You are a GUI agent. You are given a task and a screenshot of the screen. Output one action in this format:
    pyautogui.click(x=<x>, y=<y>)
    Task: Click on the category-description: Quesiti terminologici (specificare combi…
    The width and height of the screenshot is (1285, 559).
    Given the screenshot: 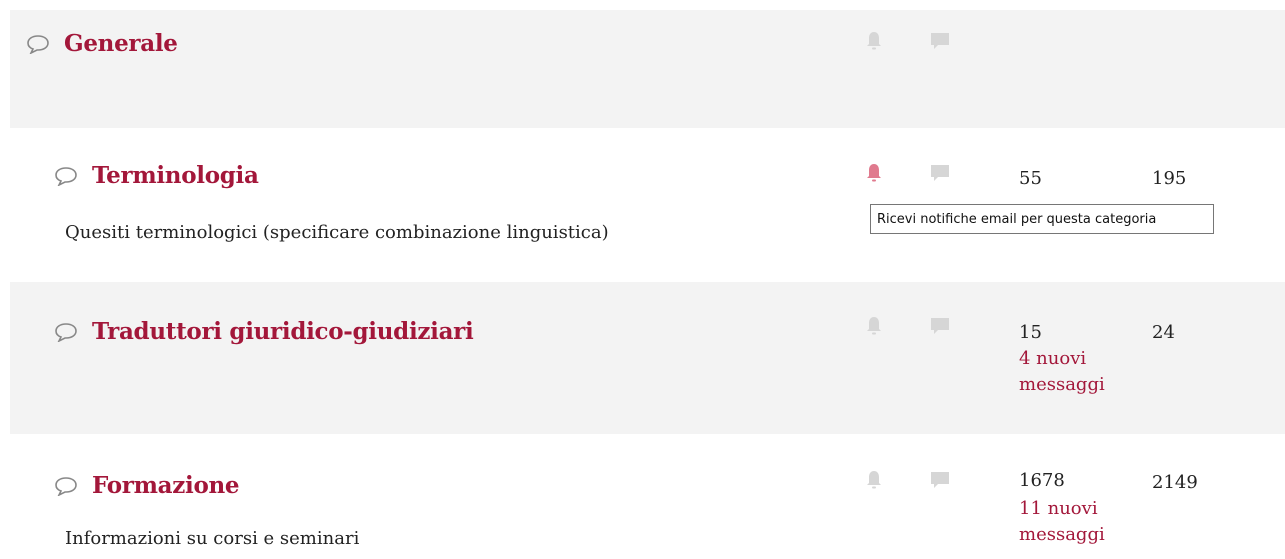 What is the action you would take?
    pyautogui.click(x=337, y=232)
    